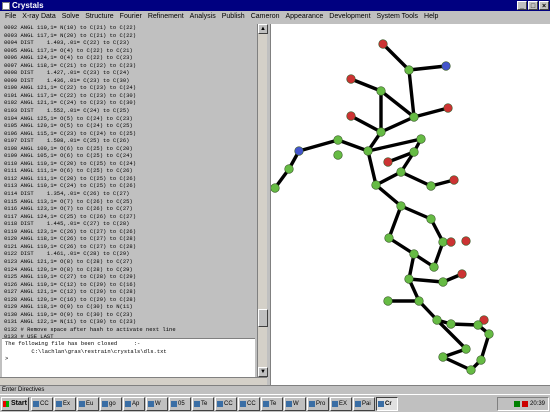  Describe the element at coordinates (70, 292) in the screenshot. I see `listing-line: 0127 ANGL 121,1= C(12) to C(29) to C(28)` at that location.